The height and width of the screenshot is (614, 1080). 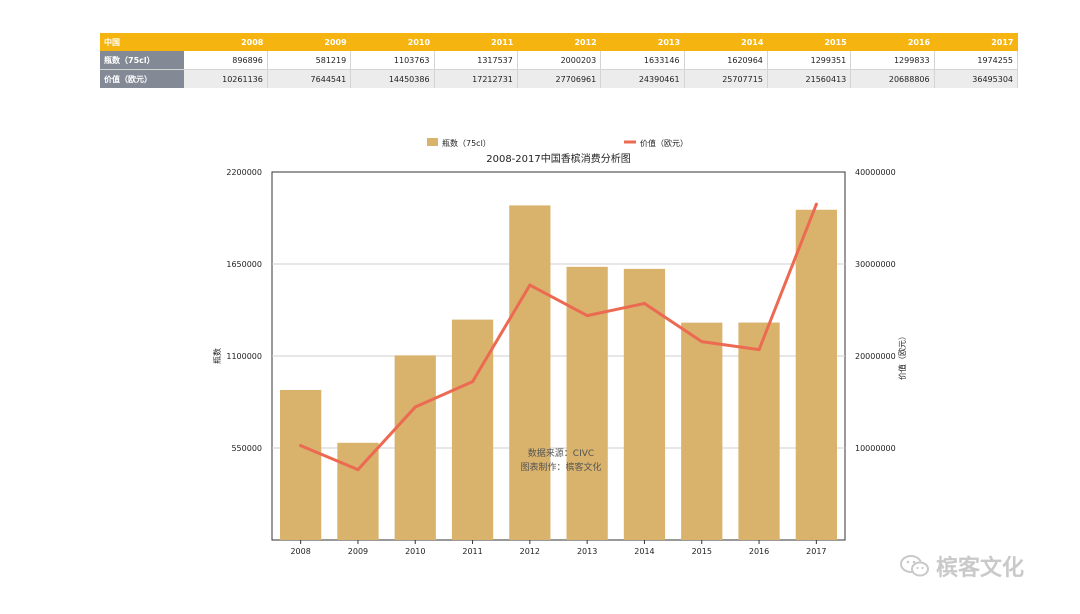 What do you see at coordinates (587, 551) in the screenshot?
I see `x-tick-label: 2013` at bounding box center [587, 551].